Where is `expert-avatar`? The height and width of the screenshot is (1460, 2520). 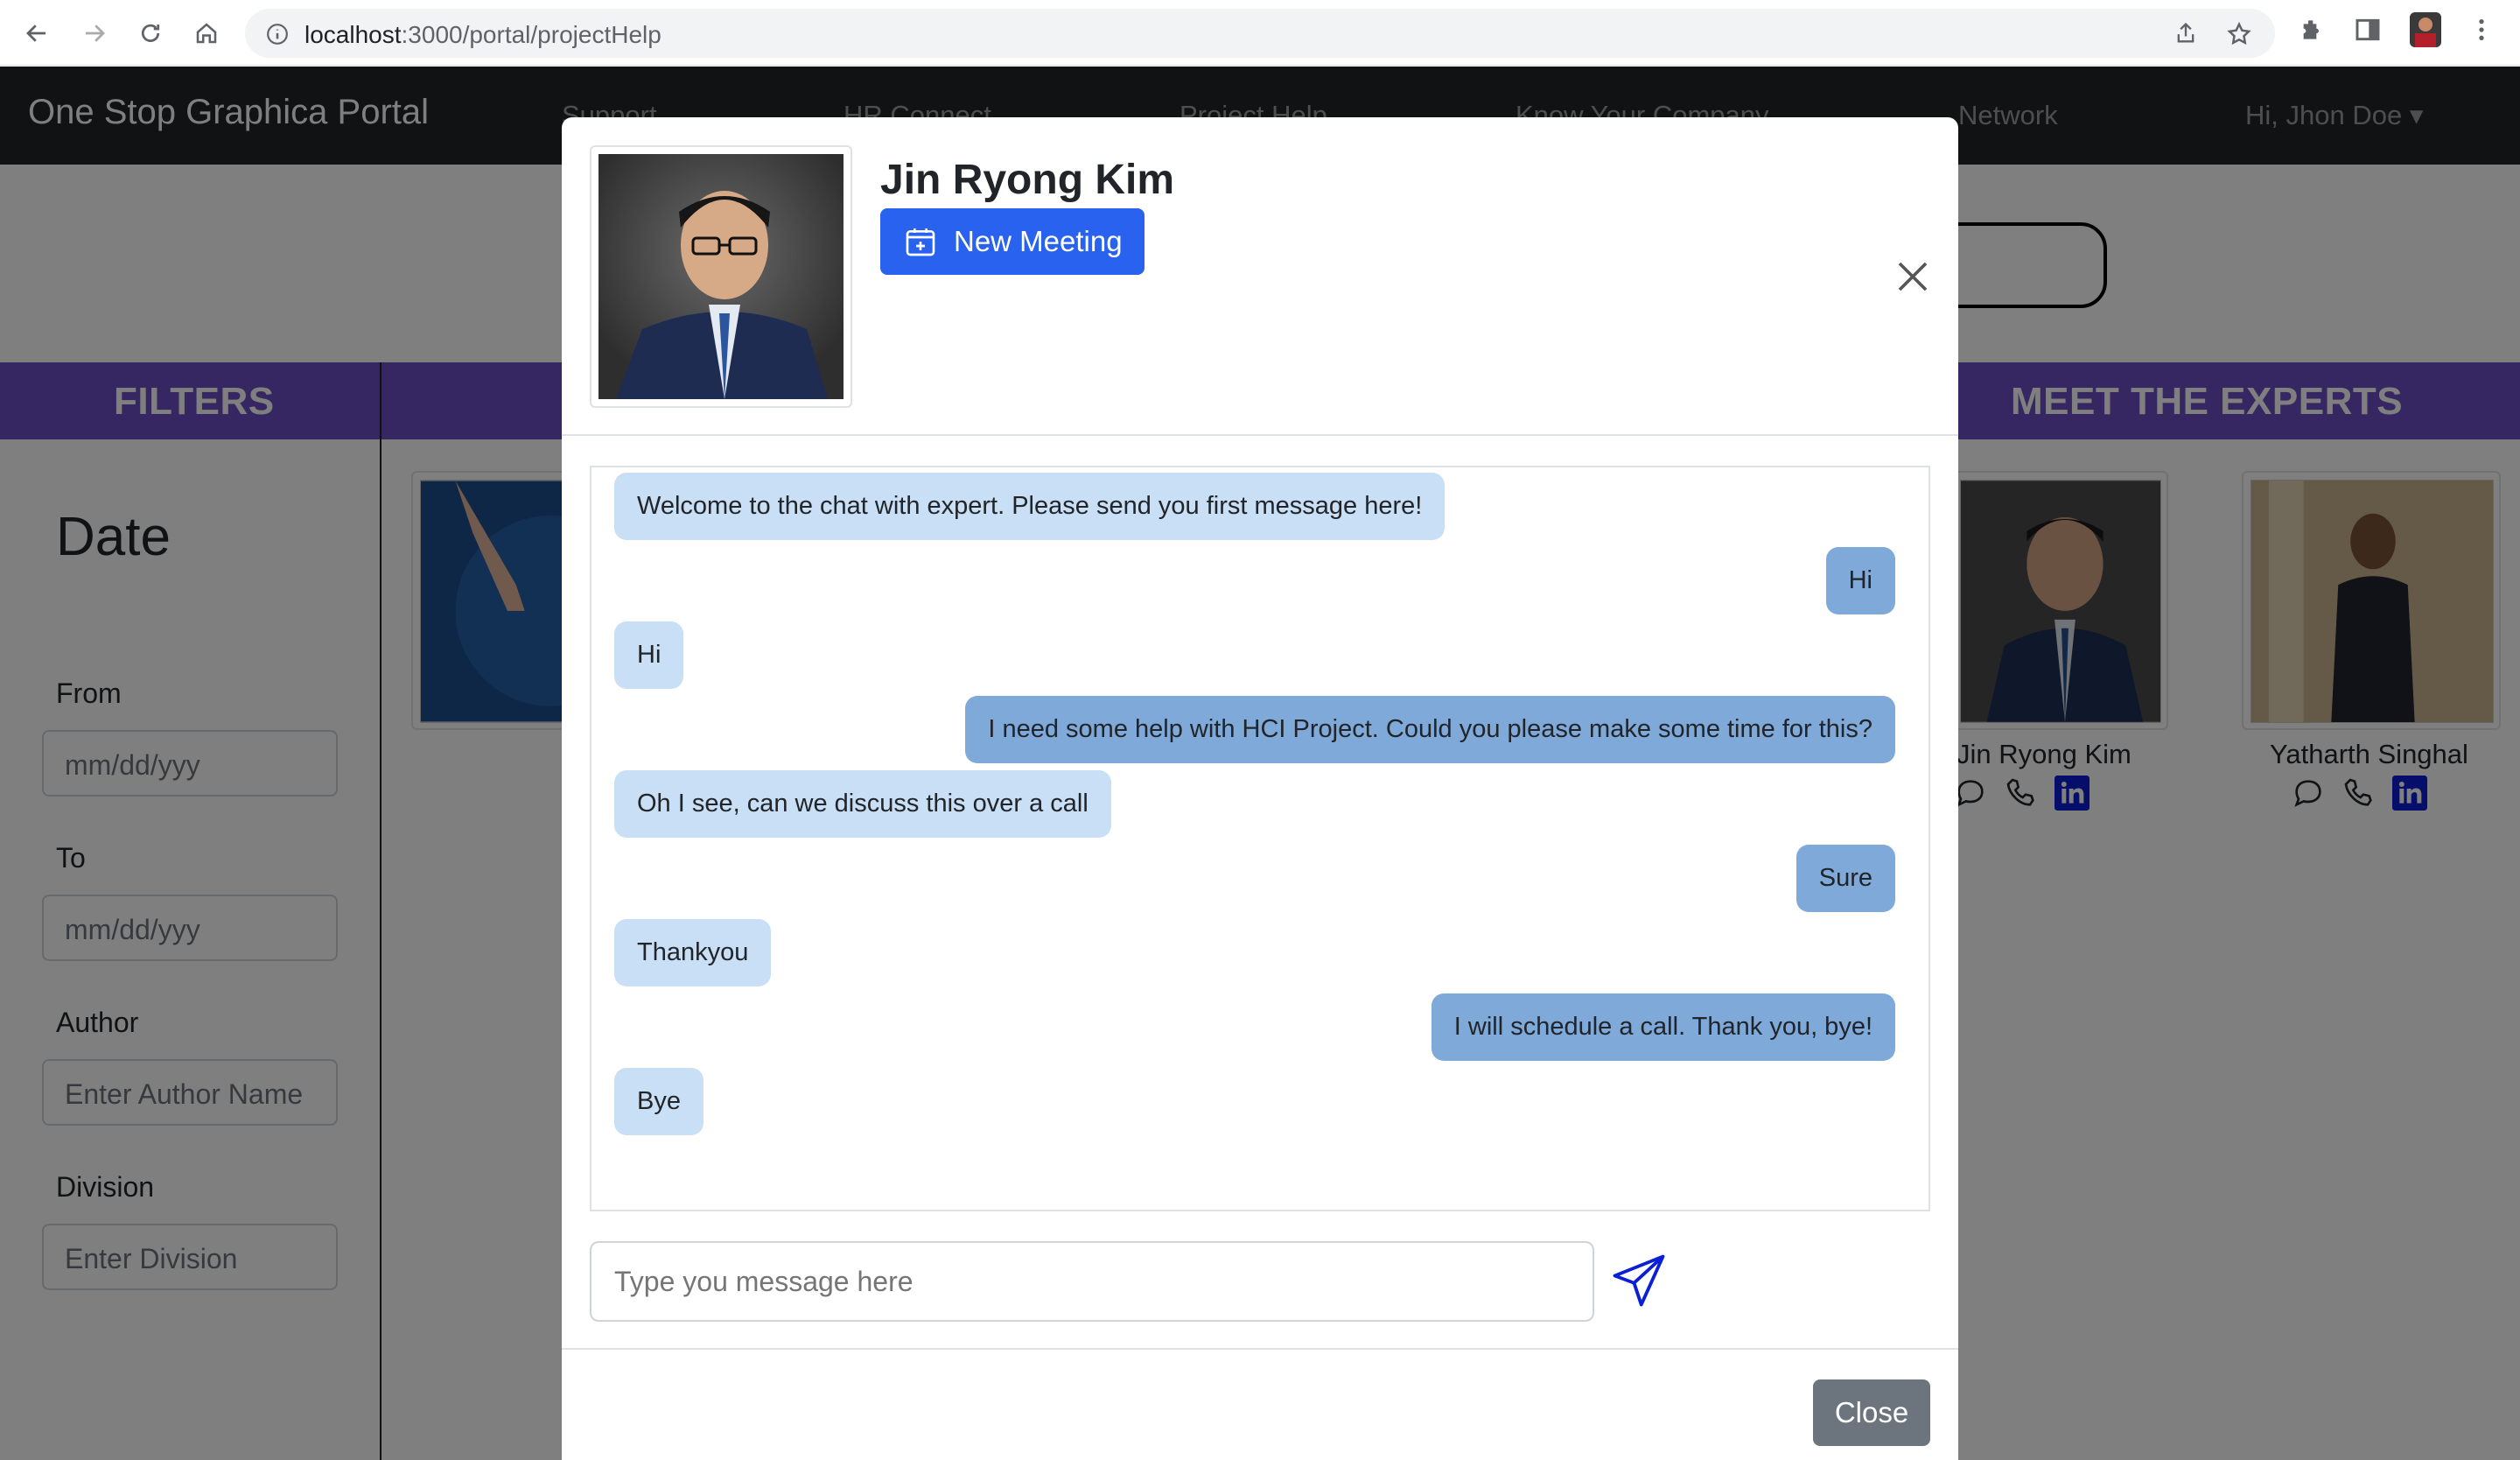 expert-avatar is located at coordinates (721, 277).